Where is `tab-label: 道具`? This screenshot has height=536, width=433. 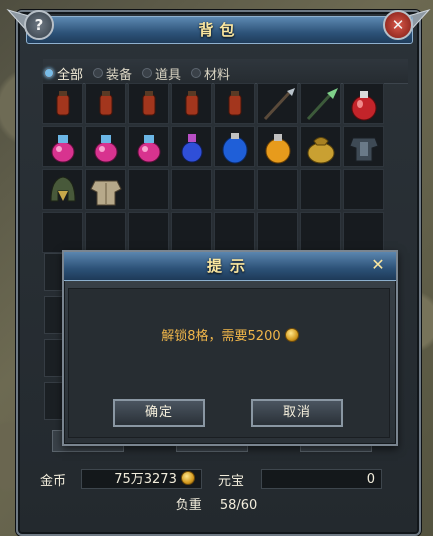
tab-label: 道具 is located at coordinates (168, 75).